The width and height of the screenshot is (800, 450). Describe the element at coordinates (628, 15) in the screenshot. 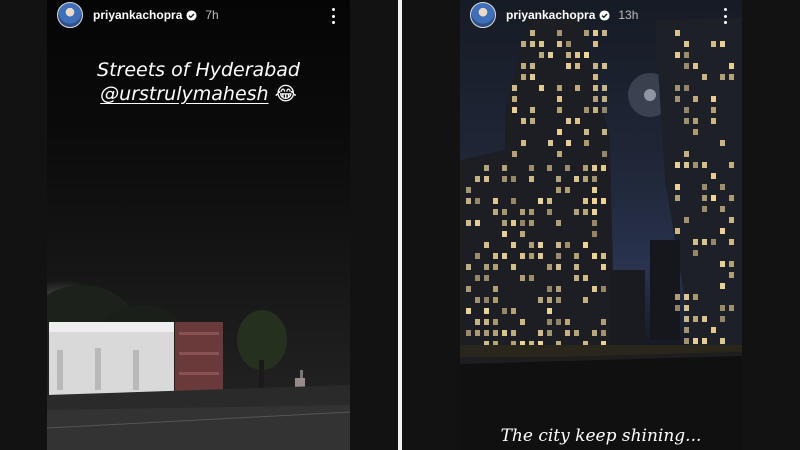

I see `post-time: 13h` at that location.